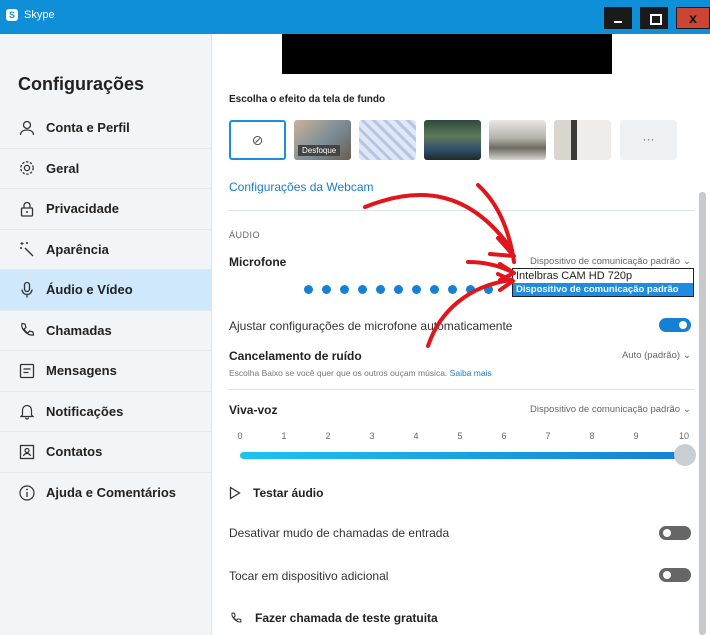 The width and height of the screenshot is (710, 635). What do you see at coordinates (651, 355) in the screenshot?
I see `noise-cancellation-value: Auto (padrão)` at bounding box center [651, 355].